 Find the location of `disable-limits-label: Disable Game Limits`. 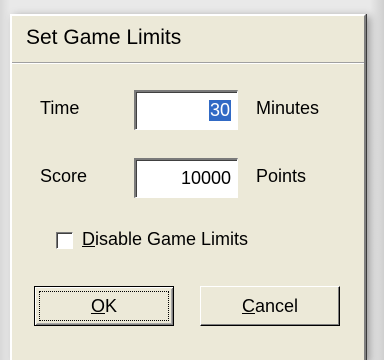

disable-limits-label: Disable Game Limits is located at coordinates (165, 239).